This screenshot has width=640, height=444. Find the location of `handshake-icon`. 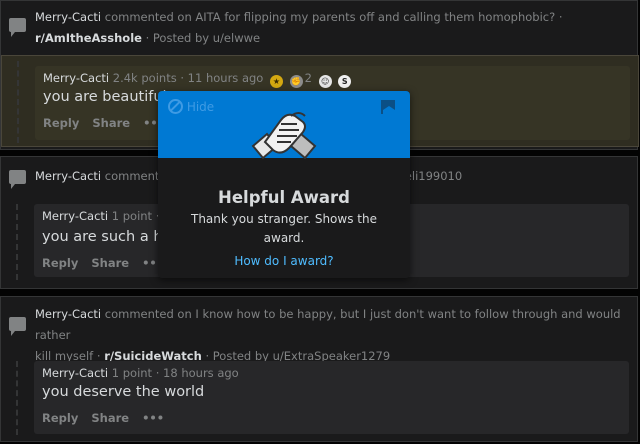

handshake-icon is located at coordinates (284, 136).